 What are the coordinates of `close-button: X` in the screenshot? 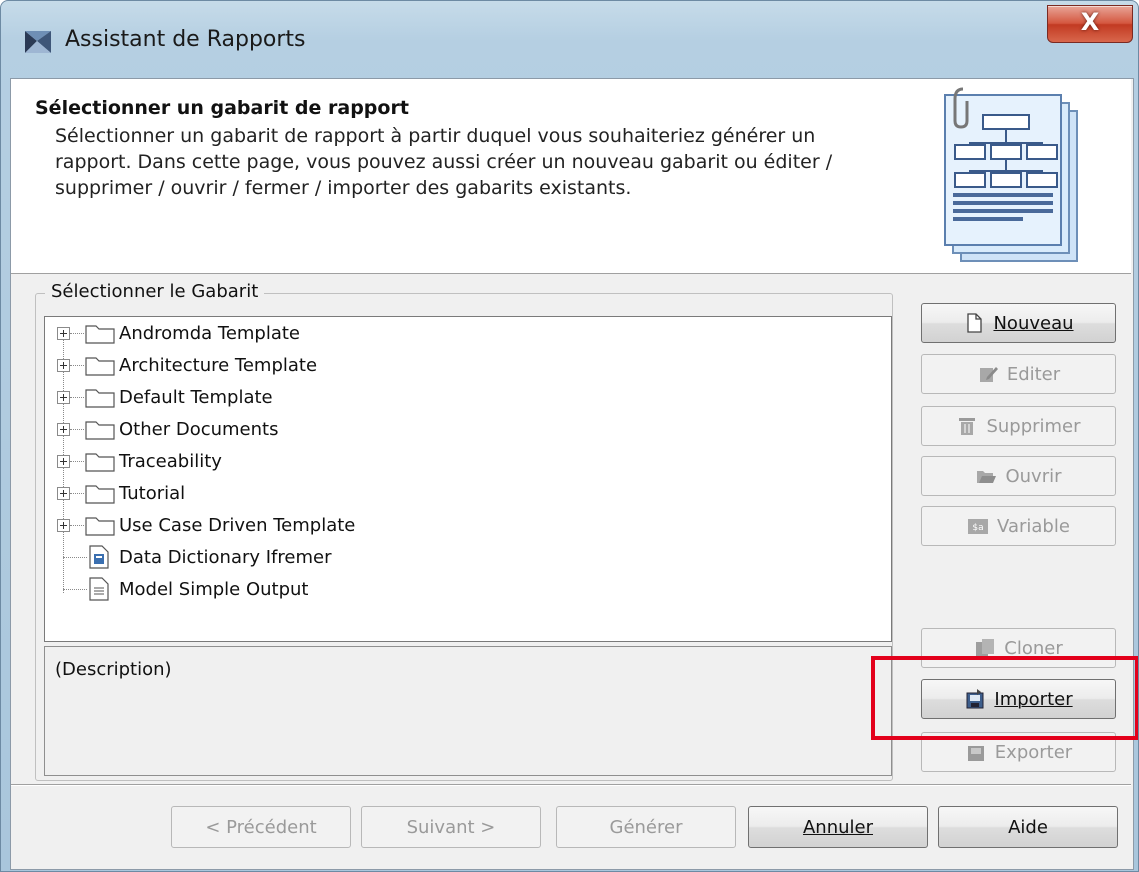 It's located at (1090, 24).